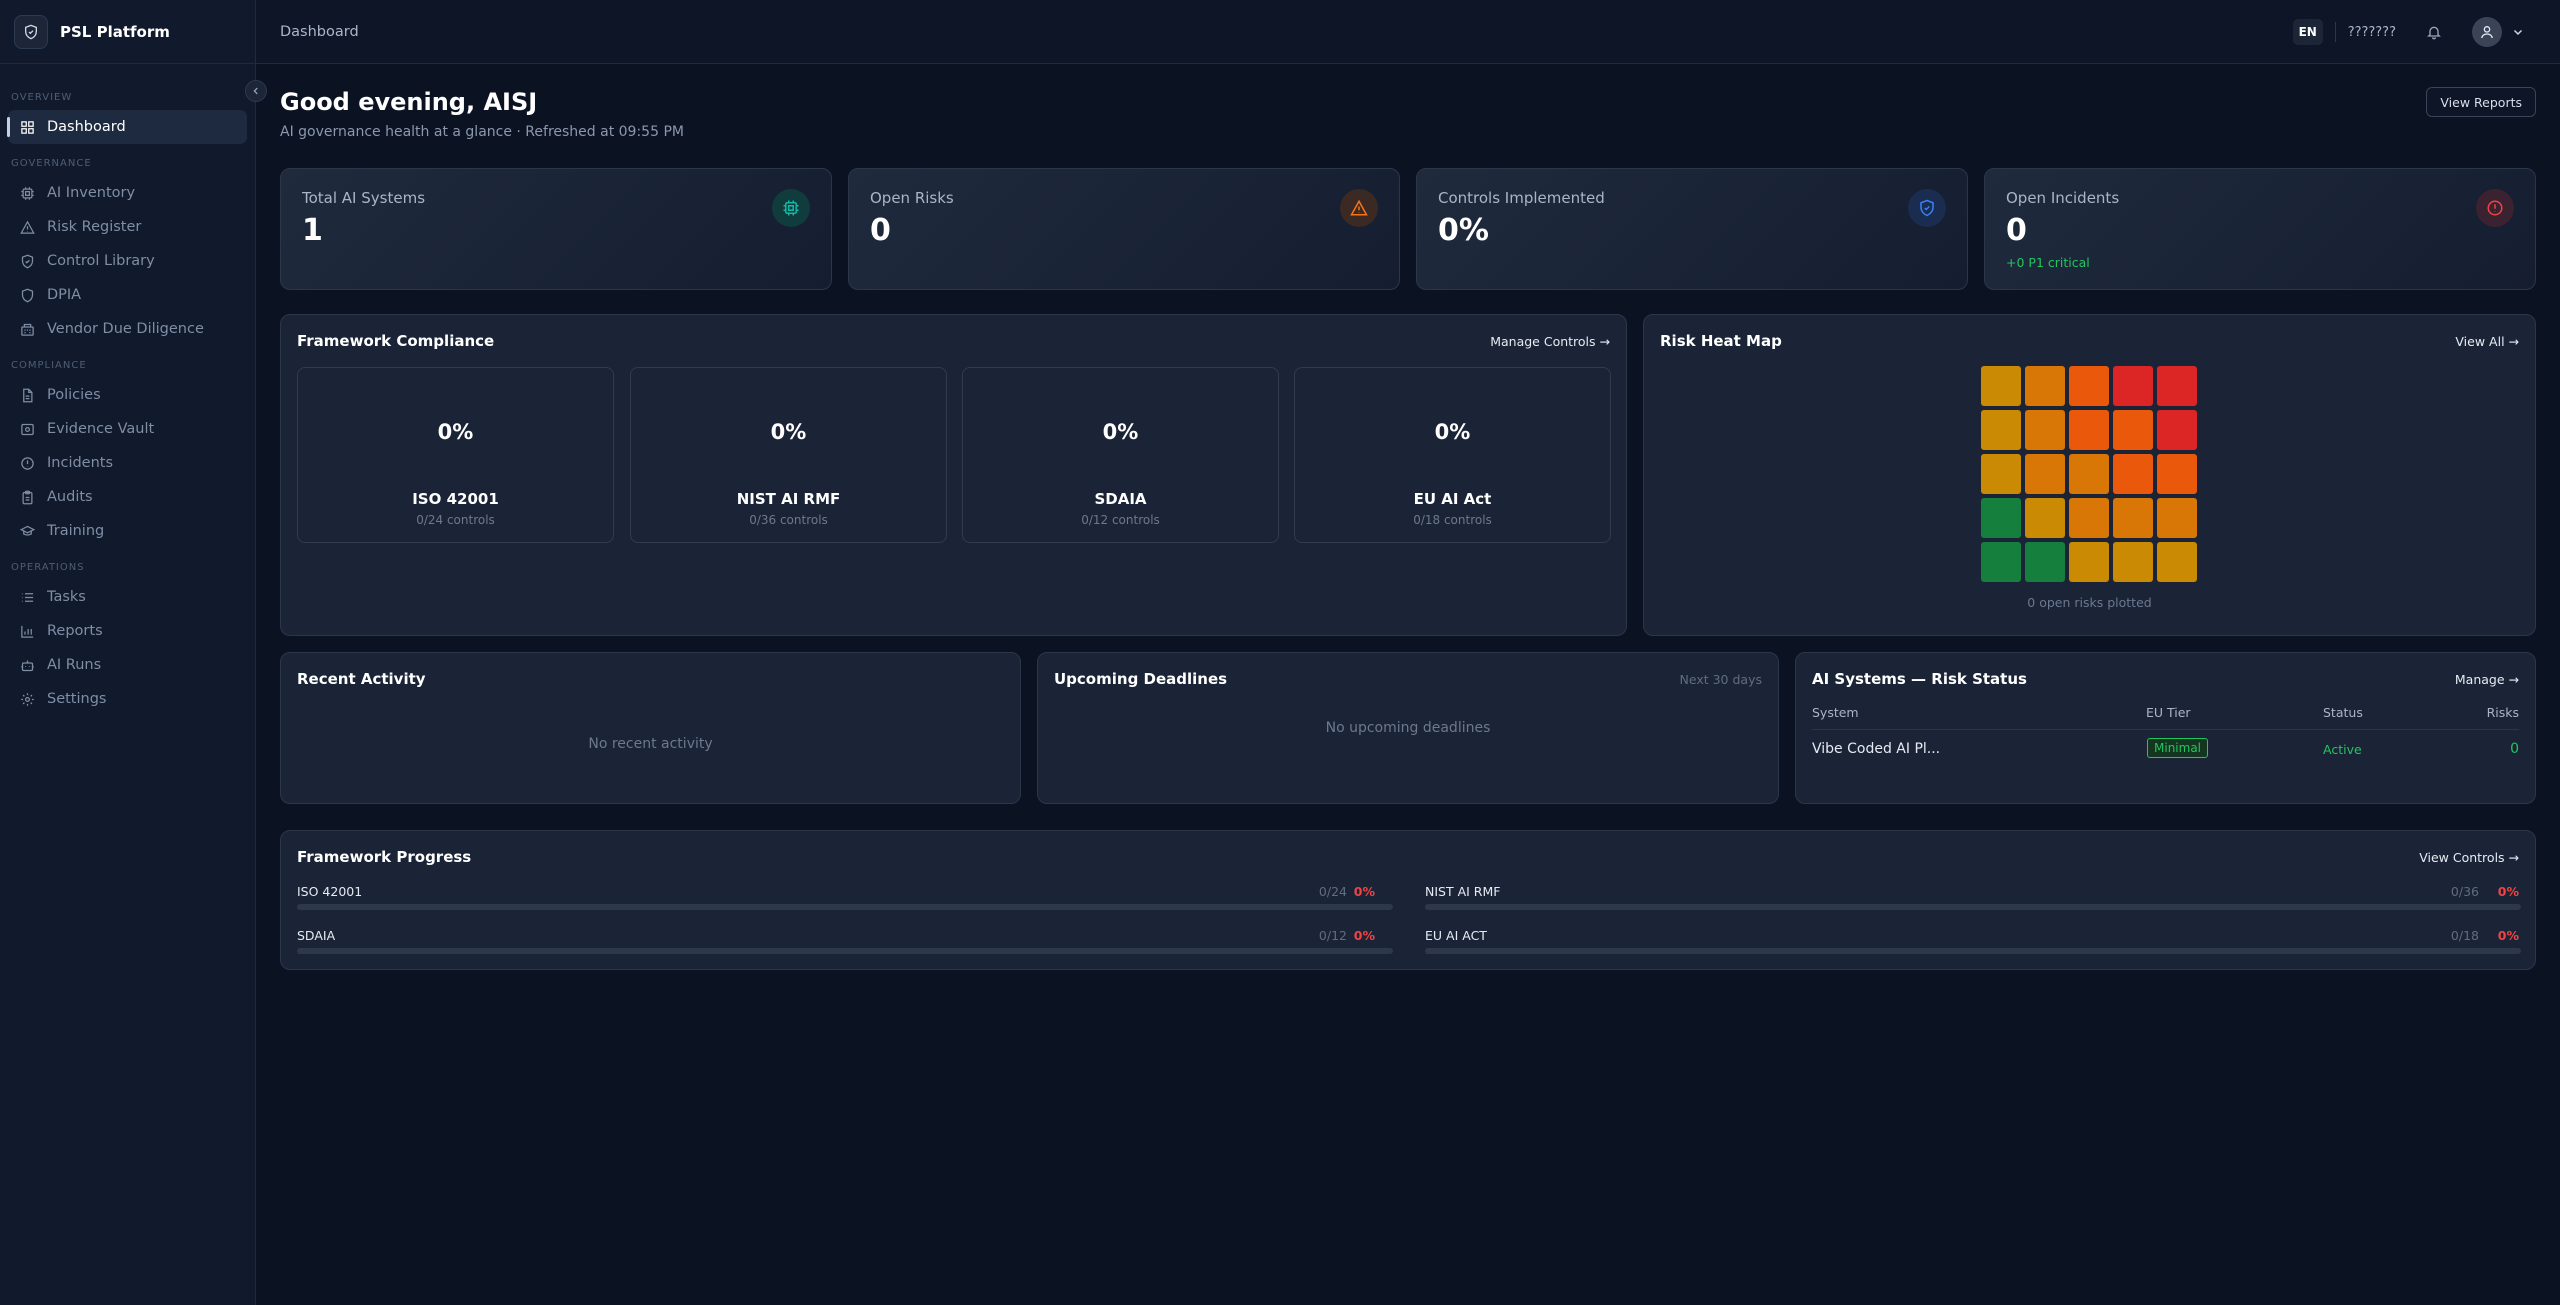 This screenshot has width=2560, height=1305. I want to click on list-icon, so click(27, 597).